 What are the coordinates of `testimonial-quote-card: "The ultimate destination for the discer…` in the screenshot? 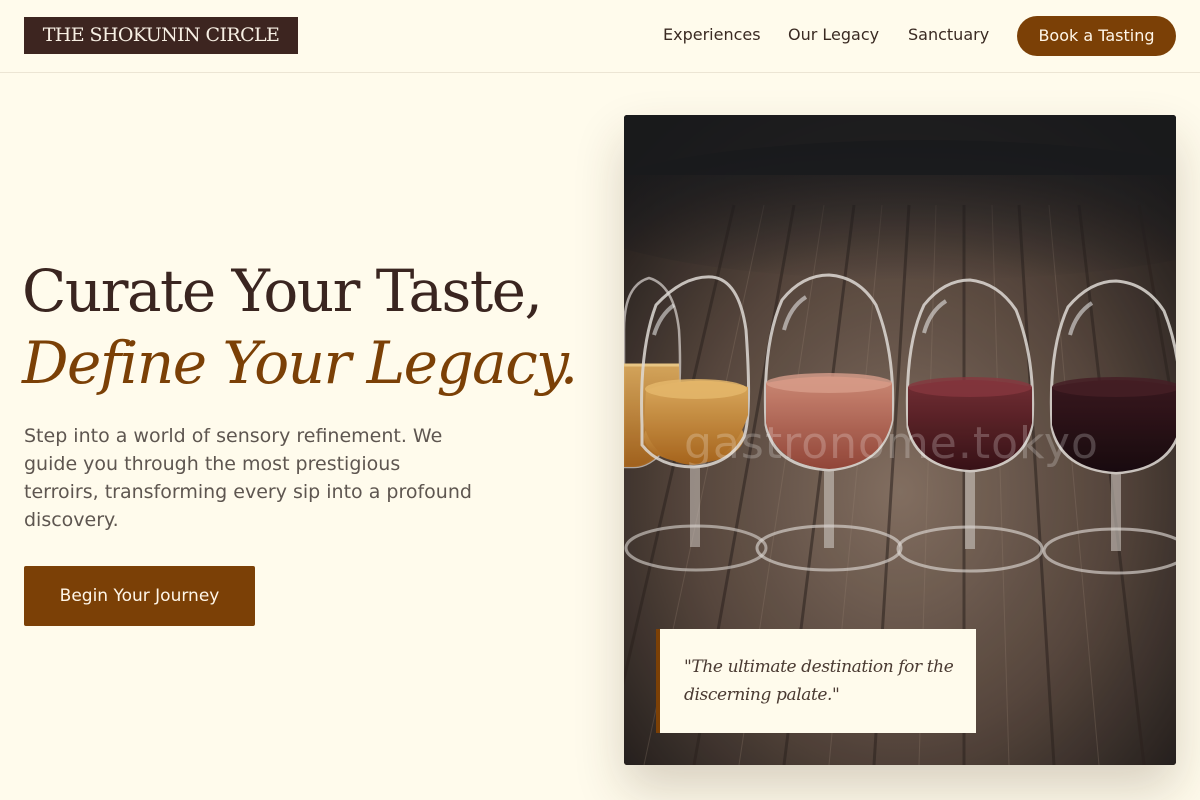 It's located at (816, 681).